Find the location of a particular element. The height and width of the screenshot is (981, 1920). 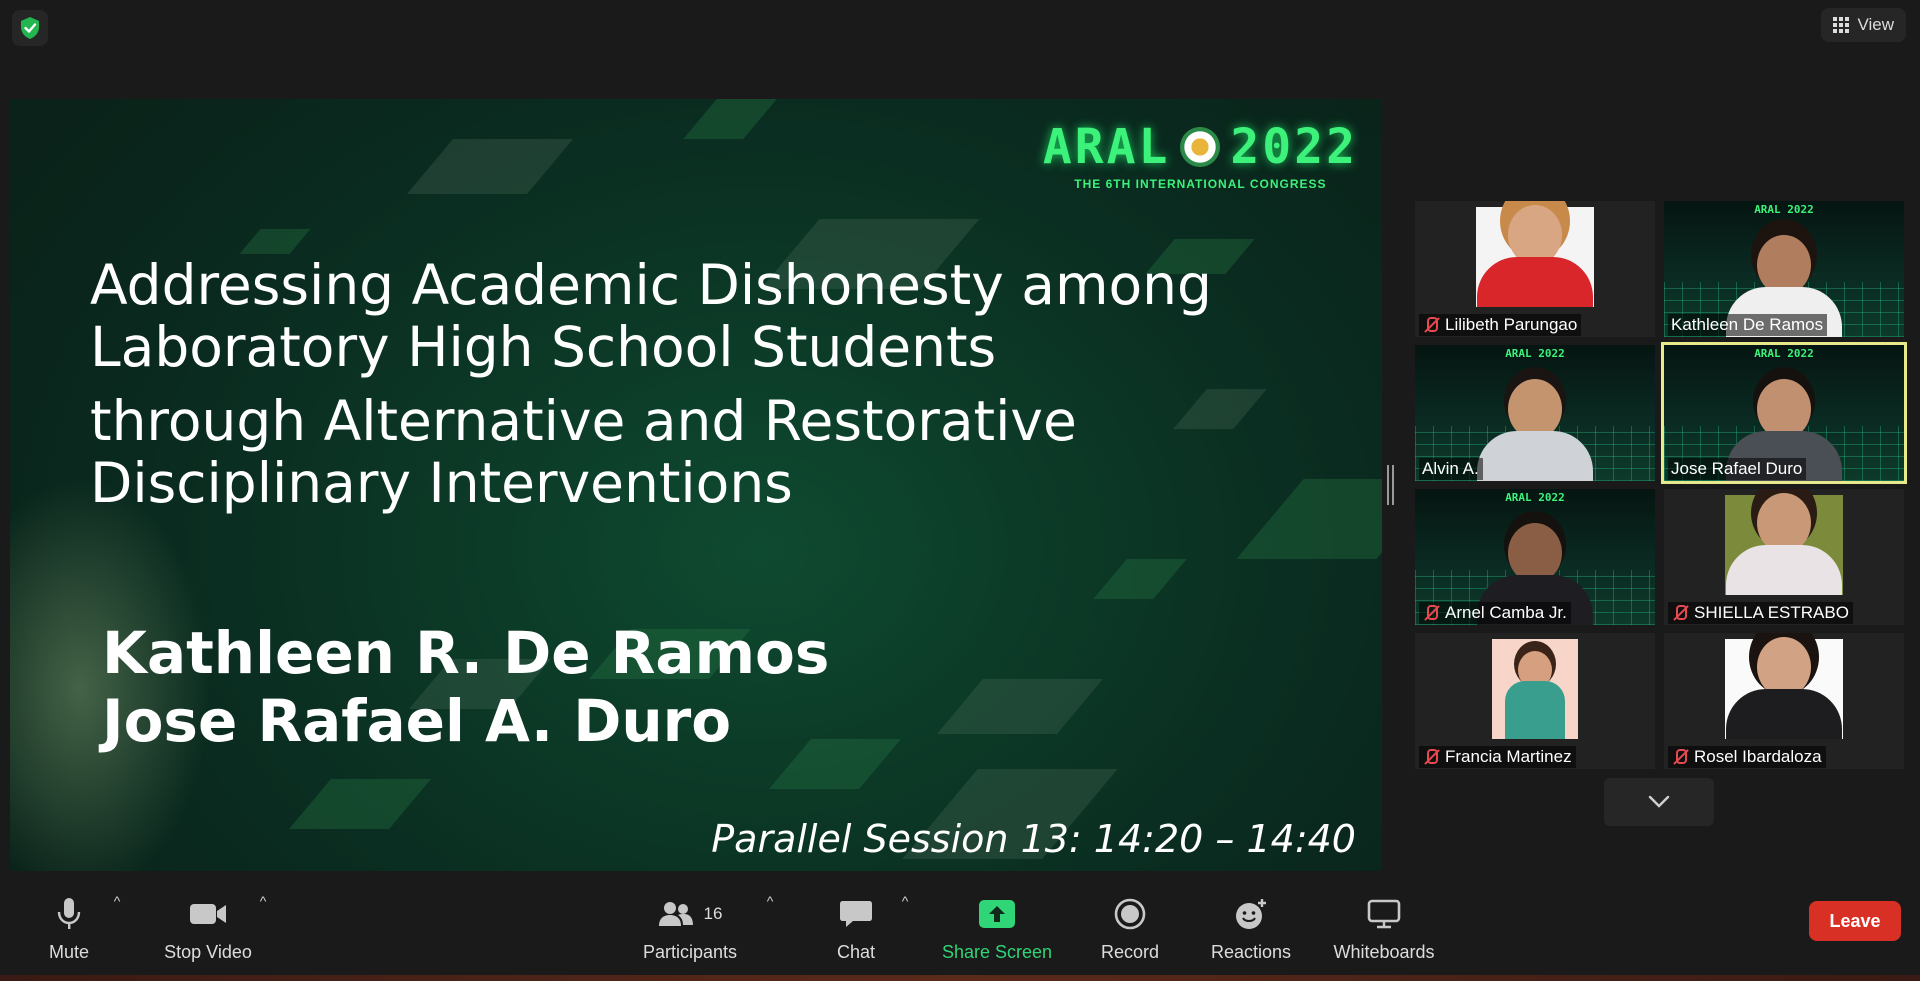

stop-video-button: Stop Video is located at coordinates (208, 926).